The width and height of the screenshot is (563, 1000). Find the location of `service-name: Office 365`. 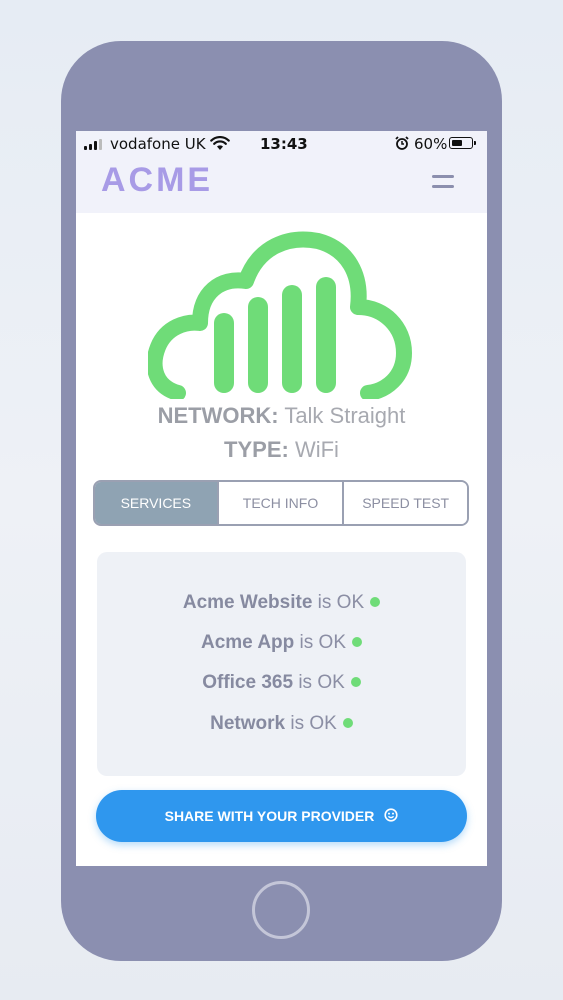

service-name: Office 365 is located at coordinates (248, 682).